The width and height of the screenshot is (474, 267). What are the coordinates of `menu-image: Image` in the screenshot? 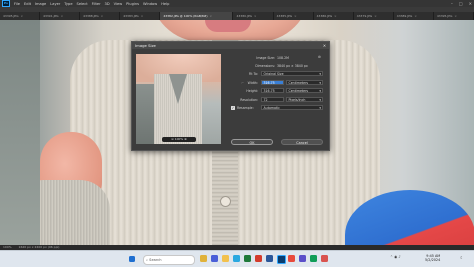 It's located at (40, 4).